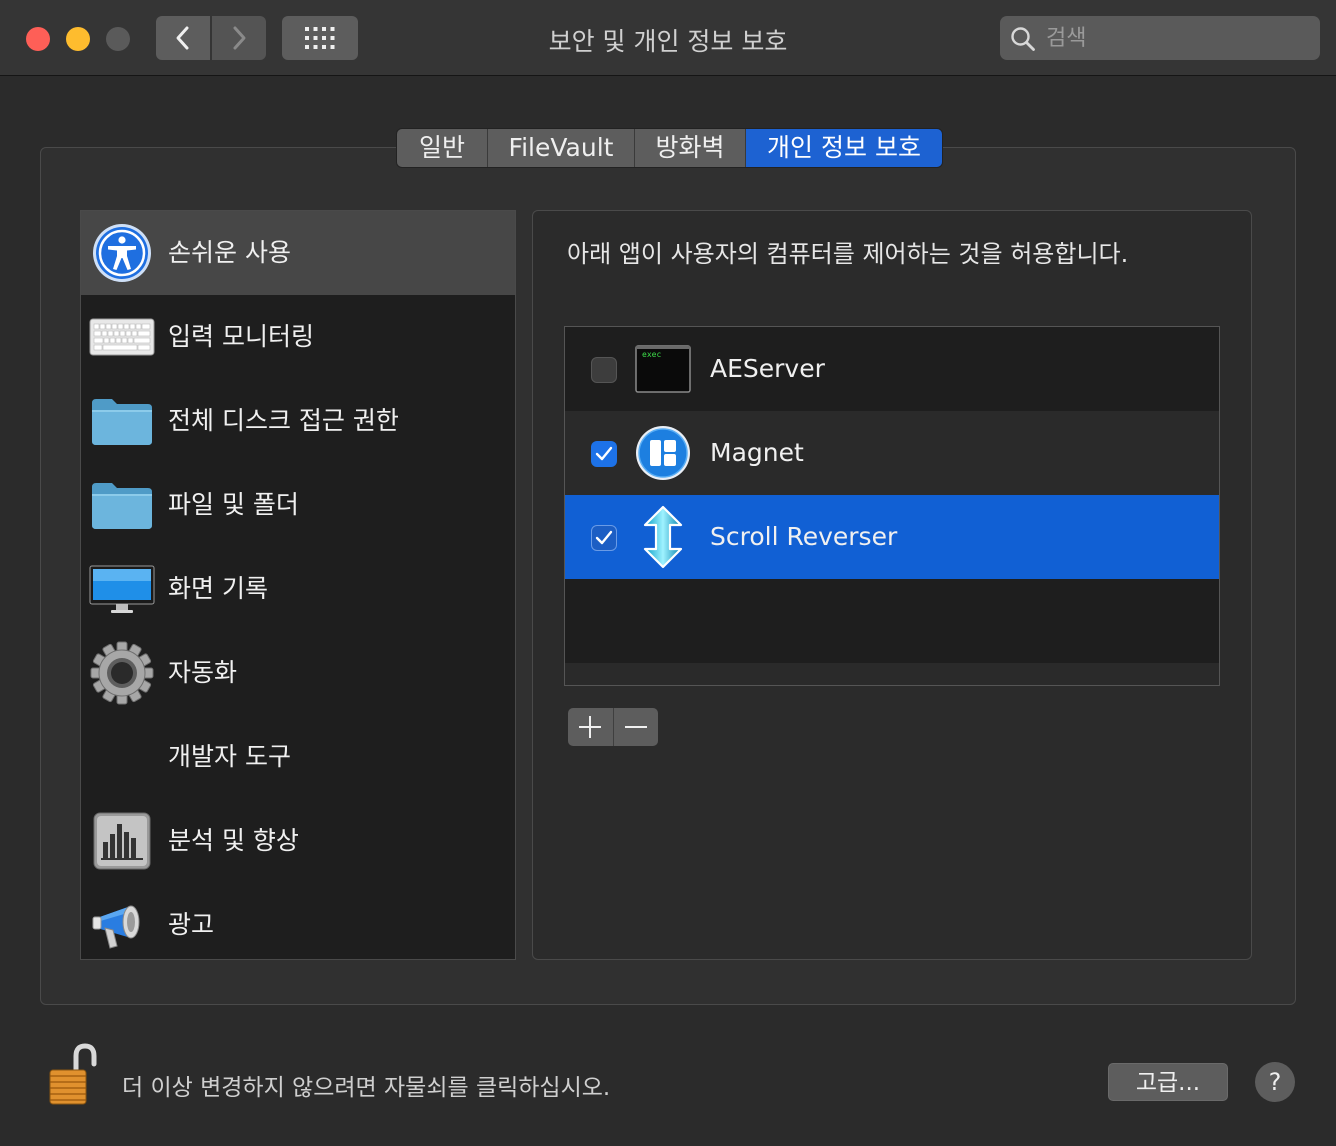 This screenshot has height=1146, width=1336. I want to click on sidebar-item-analytics: 분석 및 향상, so click(298, 841).